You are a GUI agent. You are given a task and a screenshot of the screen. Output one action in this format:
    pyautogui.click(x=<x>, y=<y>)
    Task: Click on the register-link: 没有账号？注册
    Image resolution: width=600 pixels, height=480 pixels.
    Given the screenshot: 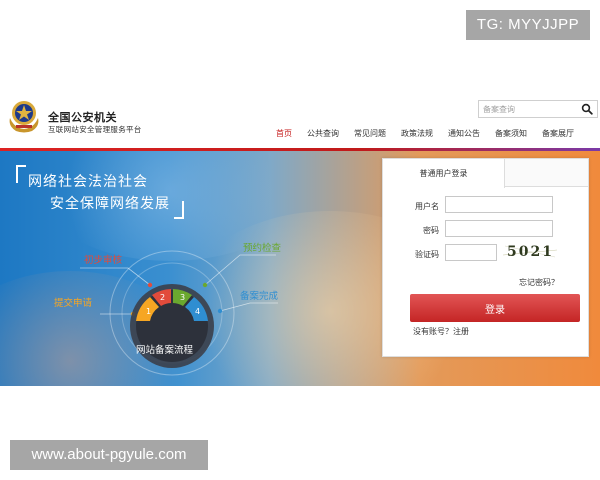 What is the action you would take?
    pyautogui.click(x=441, y=331)
    